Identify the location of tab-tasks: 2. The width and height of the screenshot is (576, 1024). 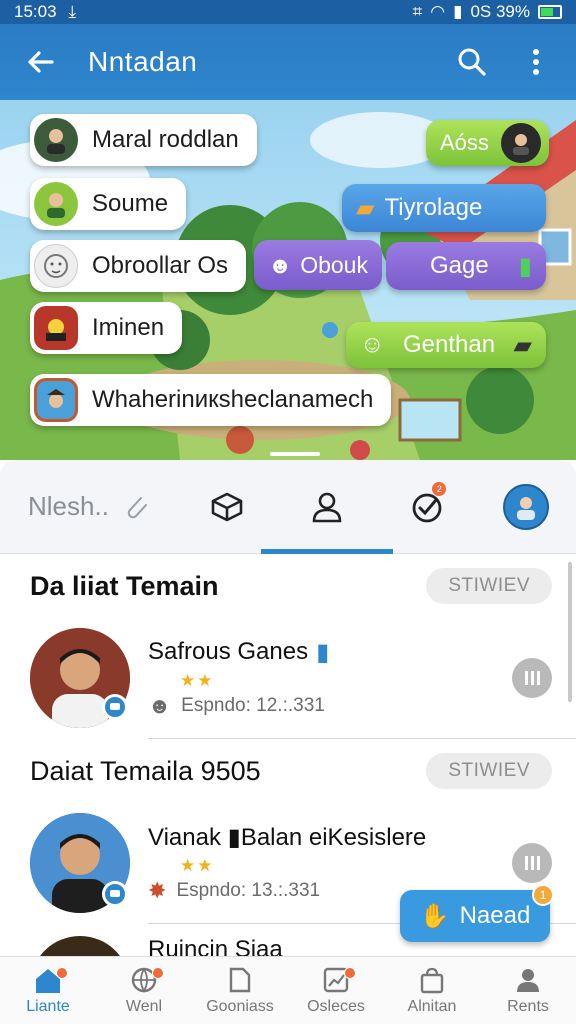
(427, 507).